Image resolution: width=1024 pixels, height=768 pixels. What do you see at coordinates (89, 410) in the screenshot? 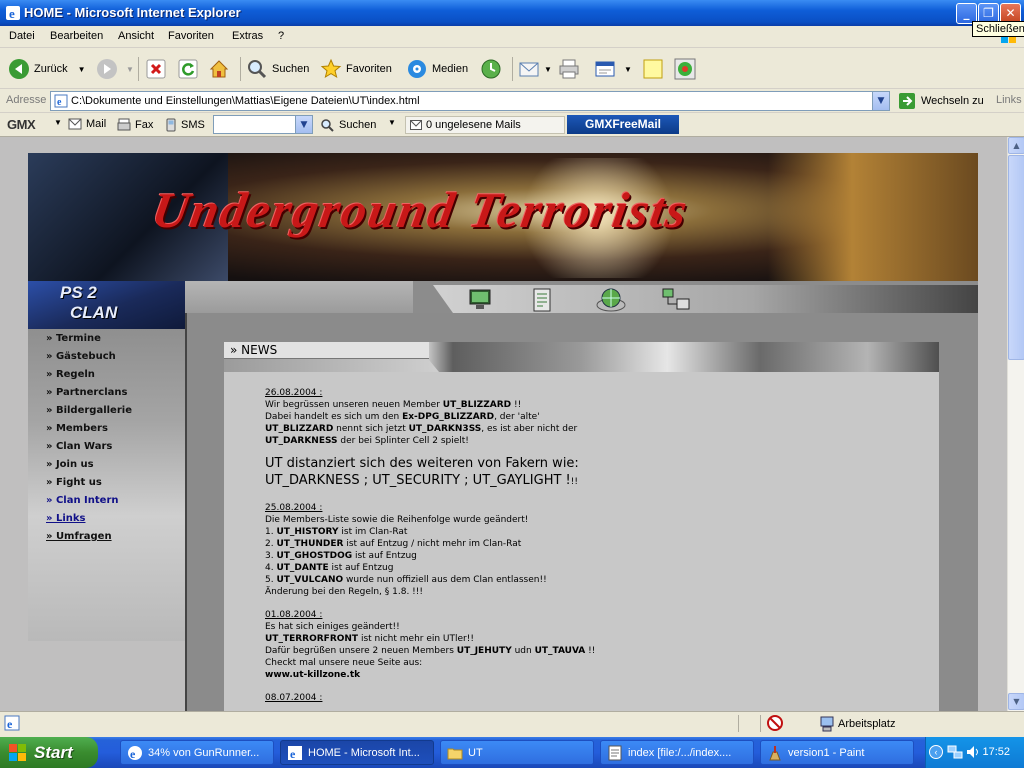
I see `nav-bildergallerie: » Bildergallerie` at bounding box center [89, 410].